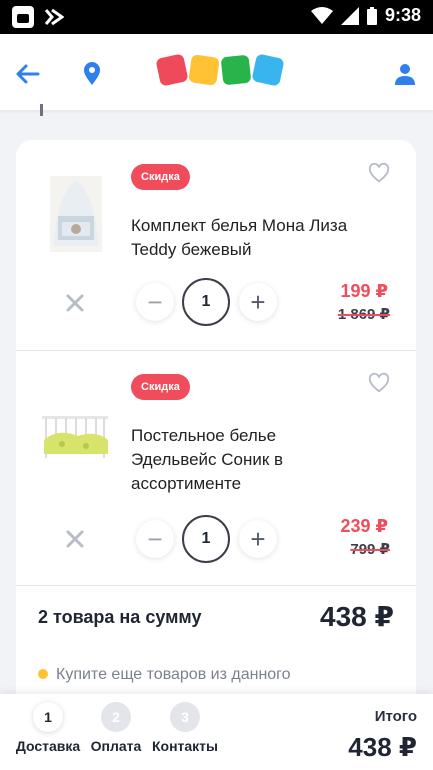  Describe the element at coordinates (216, 17) in the screenshot. I see `status-bar: 9:38` at that location.